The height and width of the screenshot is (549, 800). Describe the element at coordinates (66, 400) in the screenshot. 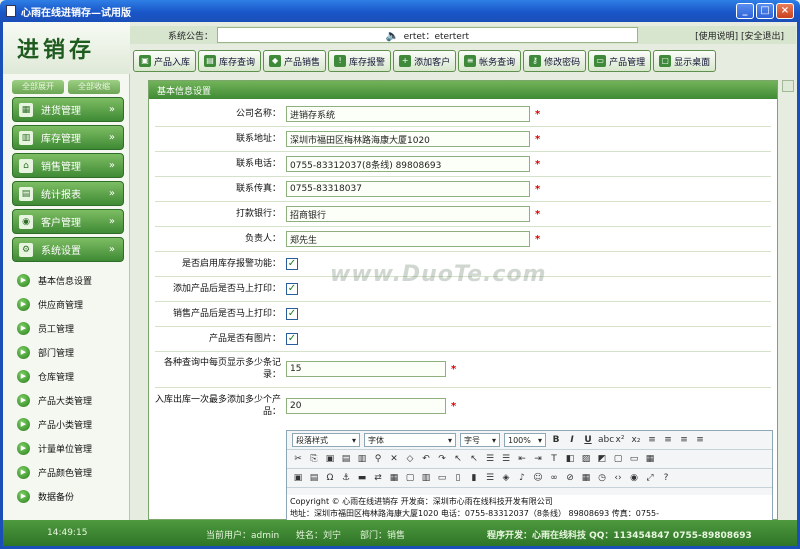

I see `sidebar-item-categories: ▶ 产品大类管理` at that location.